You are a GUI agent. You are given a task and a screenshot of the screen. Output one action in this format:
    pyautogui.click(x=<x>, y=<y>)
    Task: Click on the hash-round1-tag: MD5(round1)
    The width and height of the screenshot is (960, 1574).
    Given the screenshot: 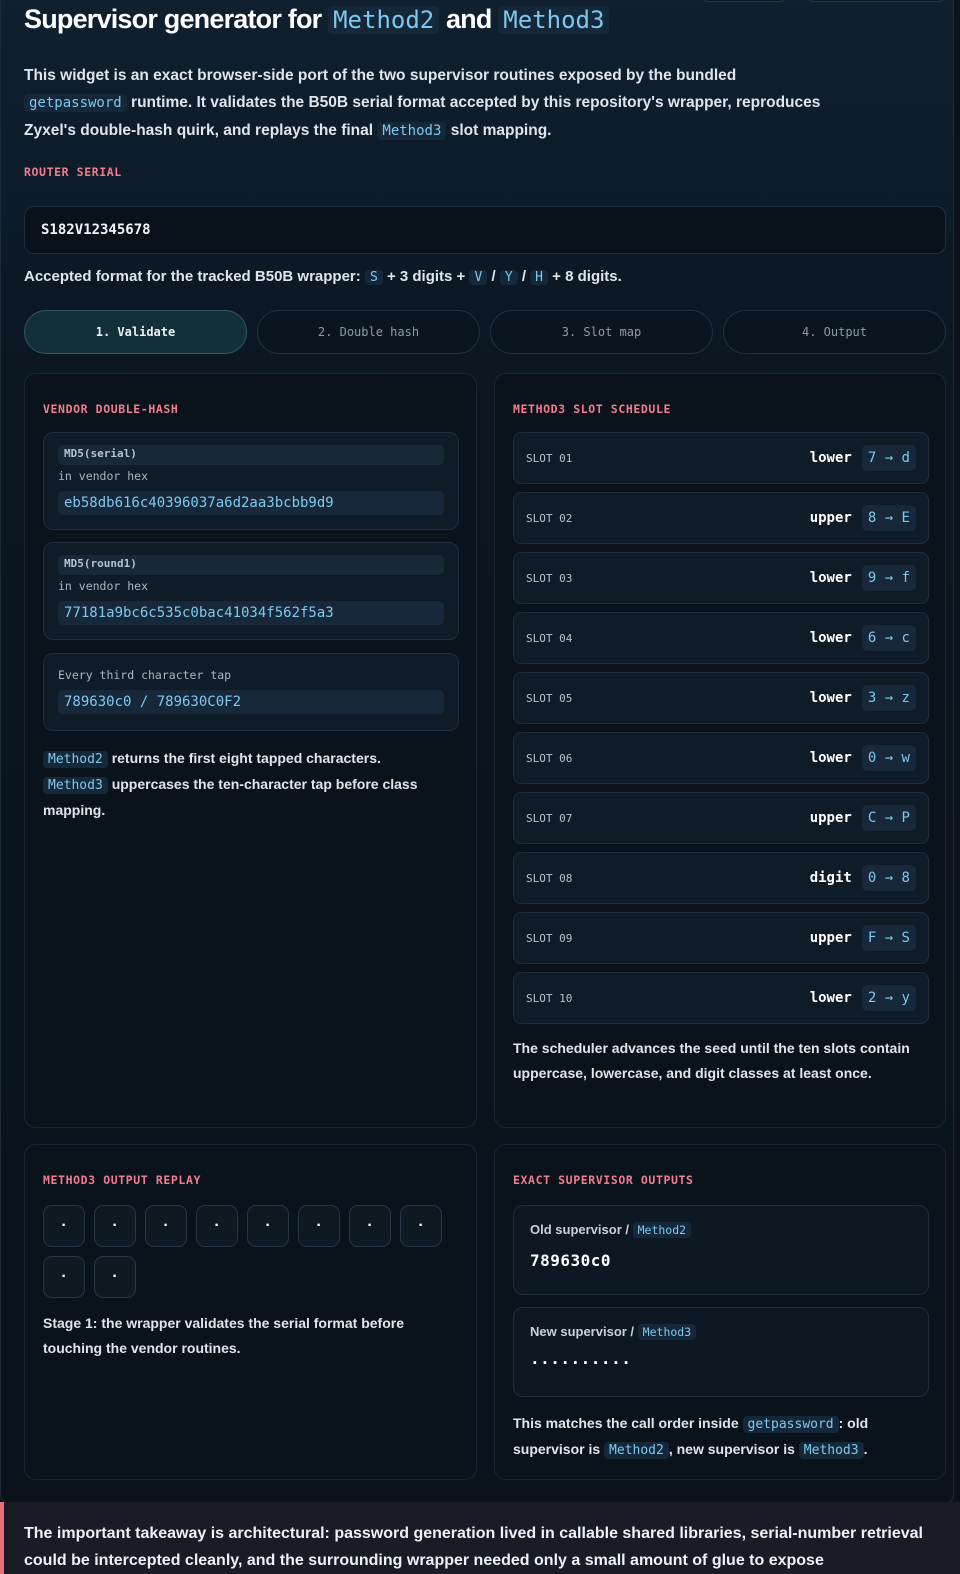 What is the action you would take?
    pyautogui.click(x=251, y=565)
    